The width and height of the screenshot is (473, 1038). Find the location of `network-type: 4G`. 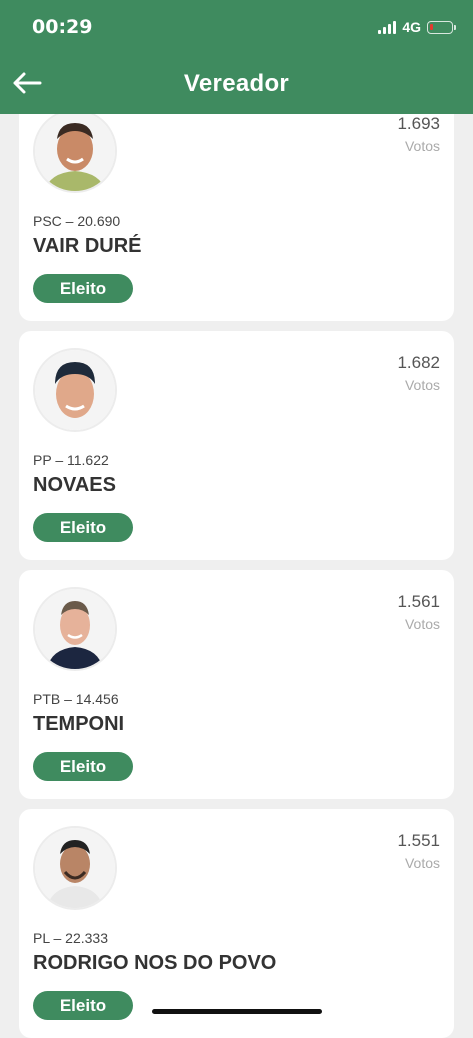

network-type: 4G is located at coordinates (411, 27).